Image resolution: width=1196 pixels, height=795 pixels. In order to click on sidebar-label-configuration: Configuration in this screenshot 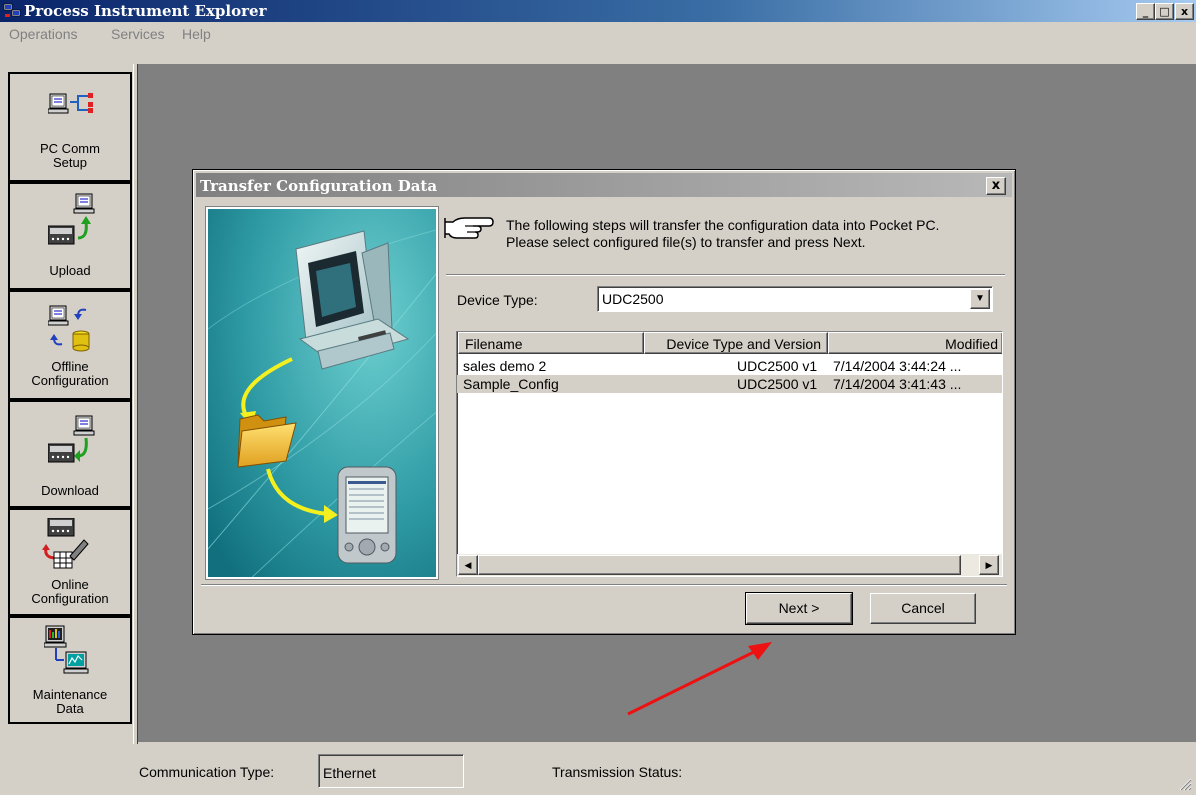, I will do `click(70, 380)`.